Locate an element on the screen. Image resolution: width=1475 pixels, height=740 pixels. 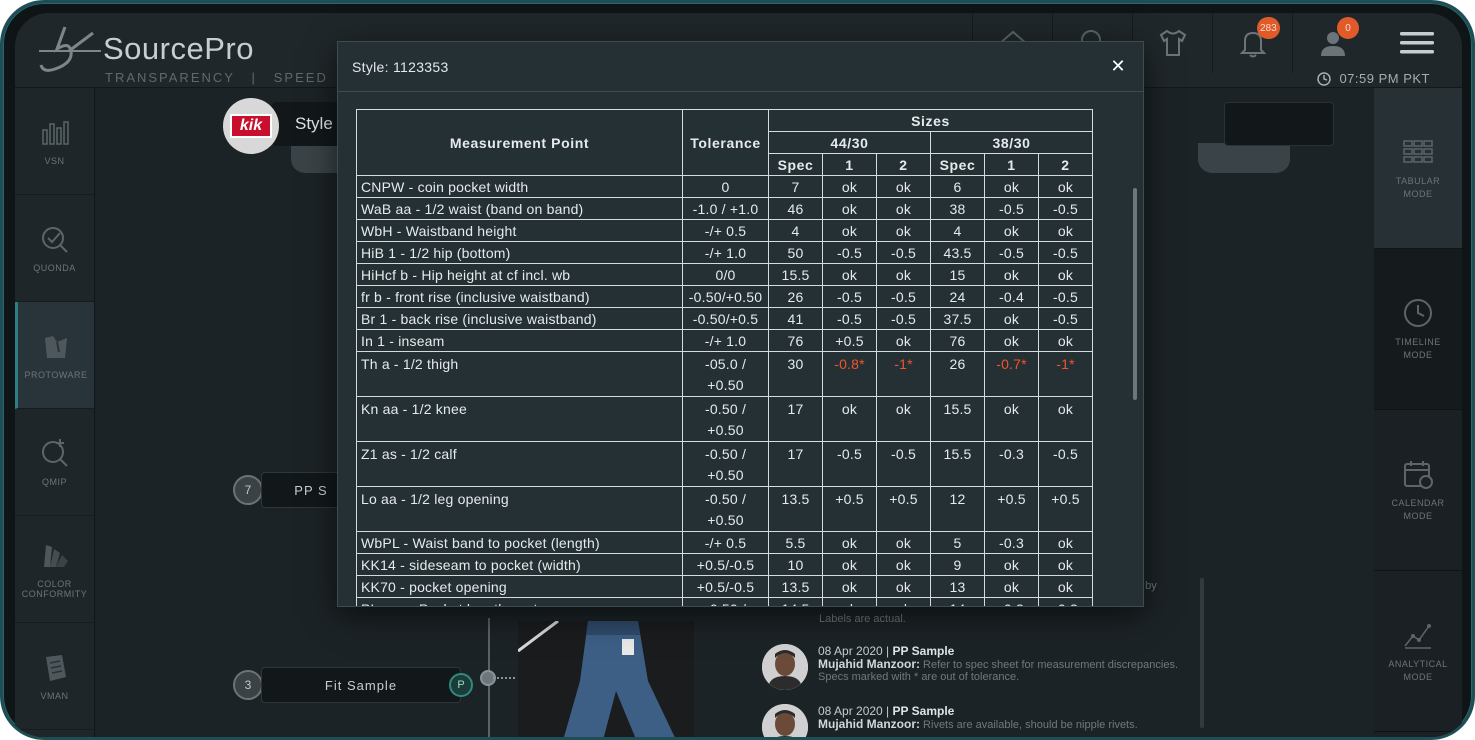
brand-logo: kik is located at coordinates (251, 126).